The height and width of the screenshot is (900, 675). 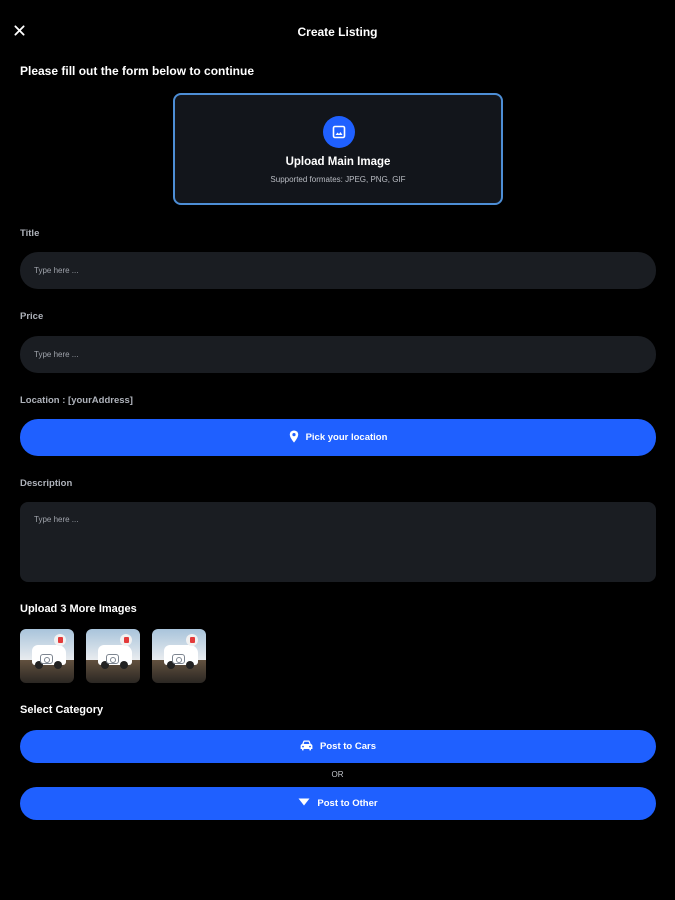 I want to click on car-icon, so click(x=306, y=747).